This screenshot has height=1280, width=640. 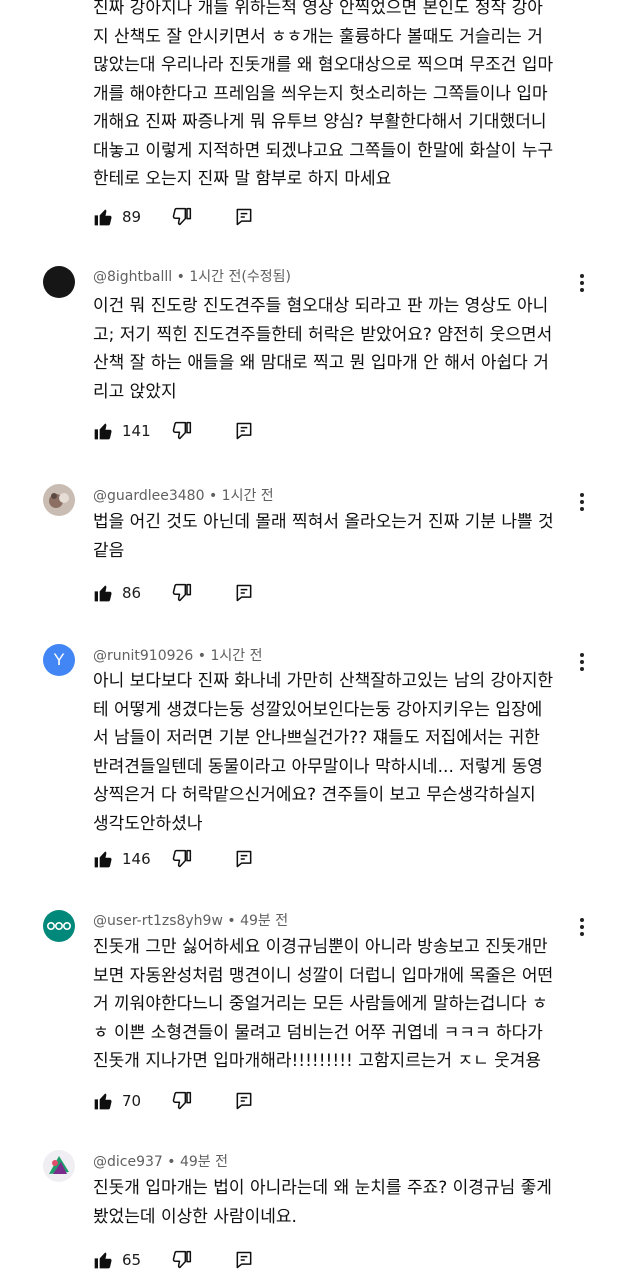 I want to click on comment-meta: @runit910926 • 1시간 전, so click(x=178, y=655).